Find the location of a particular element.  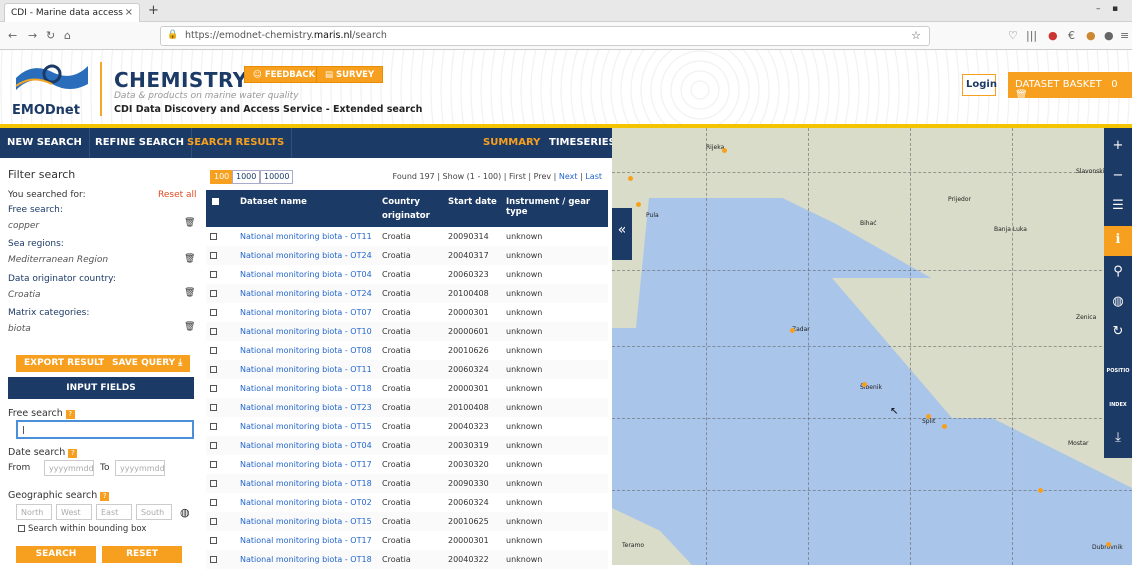

col-instrument: Instrument / gear type is located at coordinates (557, 207).